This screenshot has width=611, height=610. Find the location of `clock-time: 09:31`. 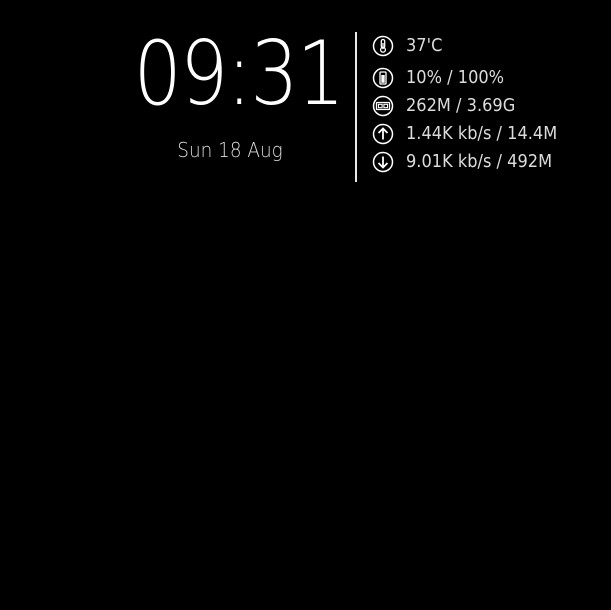

clock-time: 09:31 is located at coordinates (239, 73).